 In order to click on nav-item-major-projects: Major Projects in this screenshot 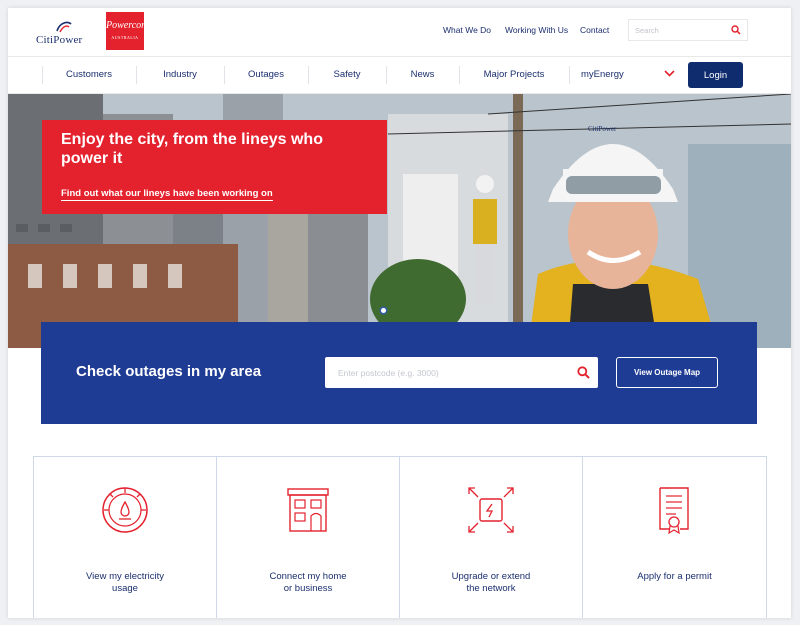, I will do `click(514, 75)`.